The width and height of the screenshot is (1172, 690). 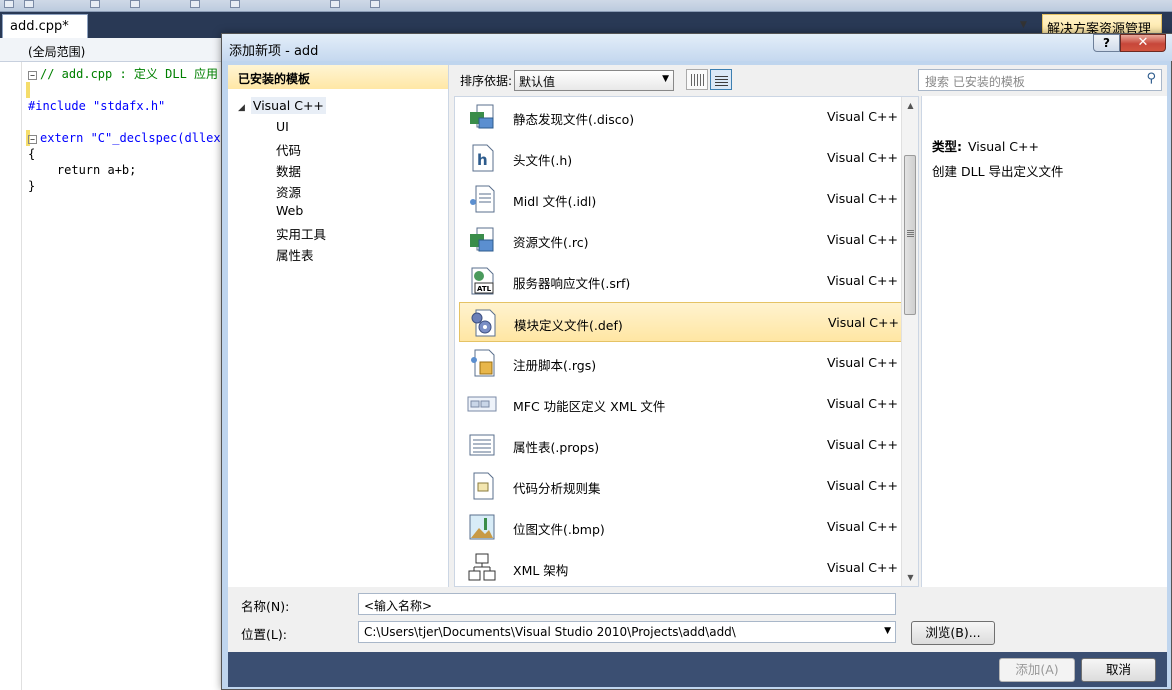 What do you see at coordinates (32, 186) in the screenshot?
I see `code-line-text: }` at bounding box center [32, 186].